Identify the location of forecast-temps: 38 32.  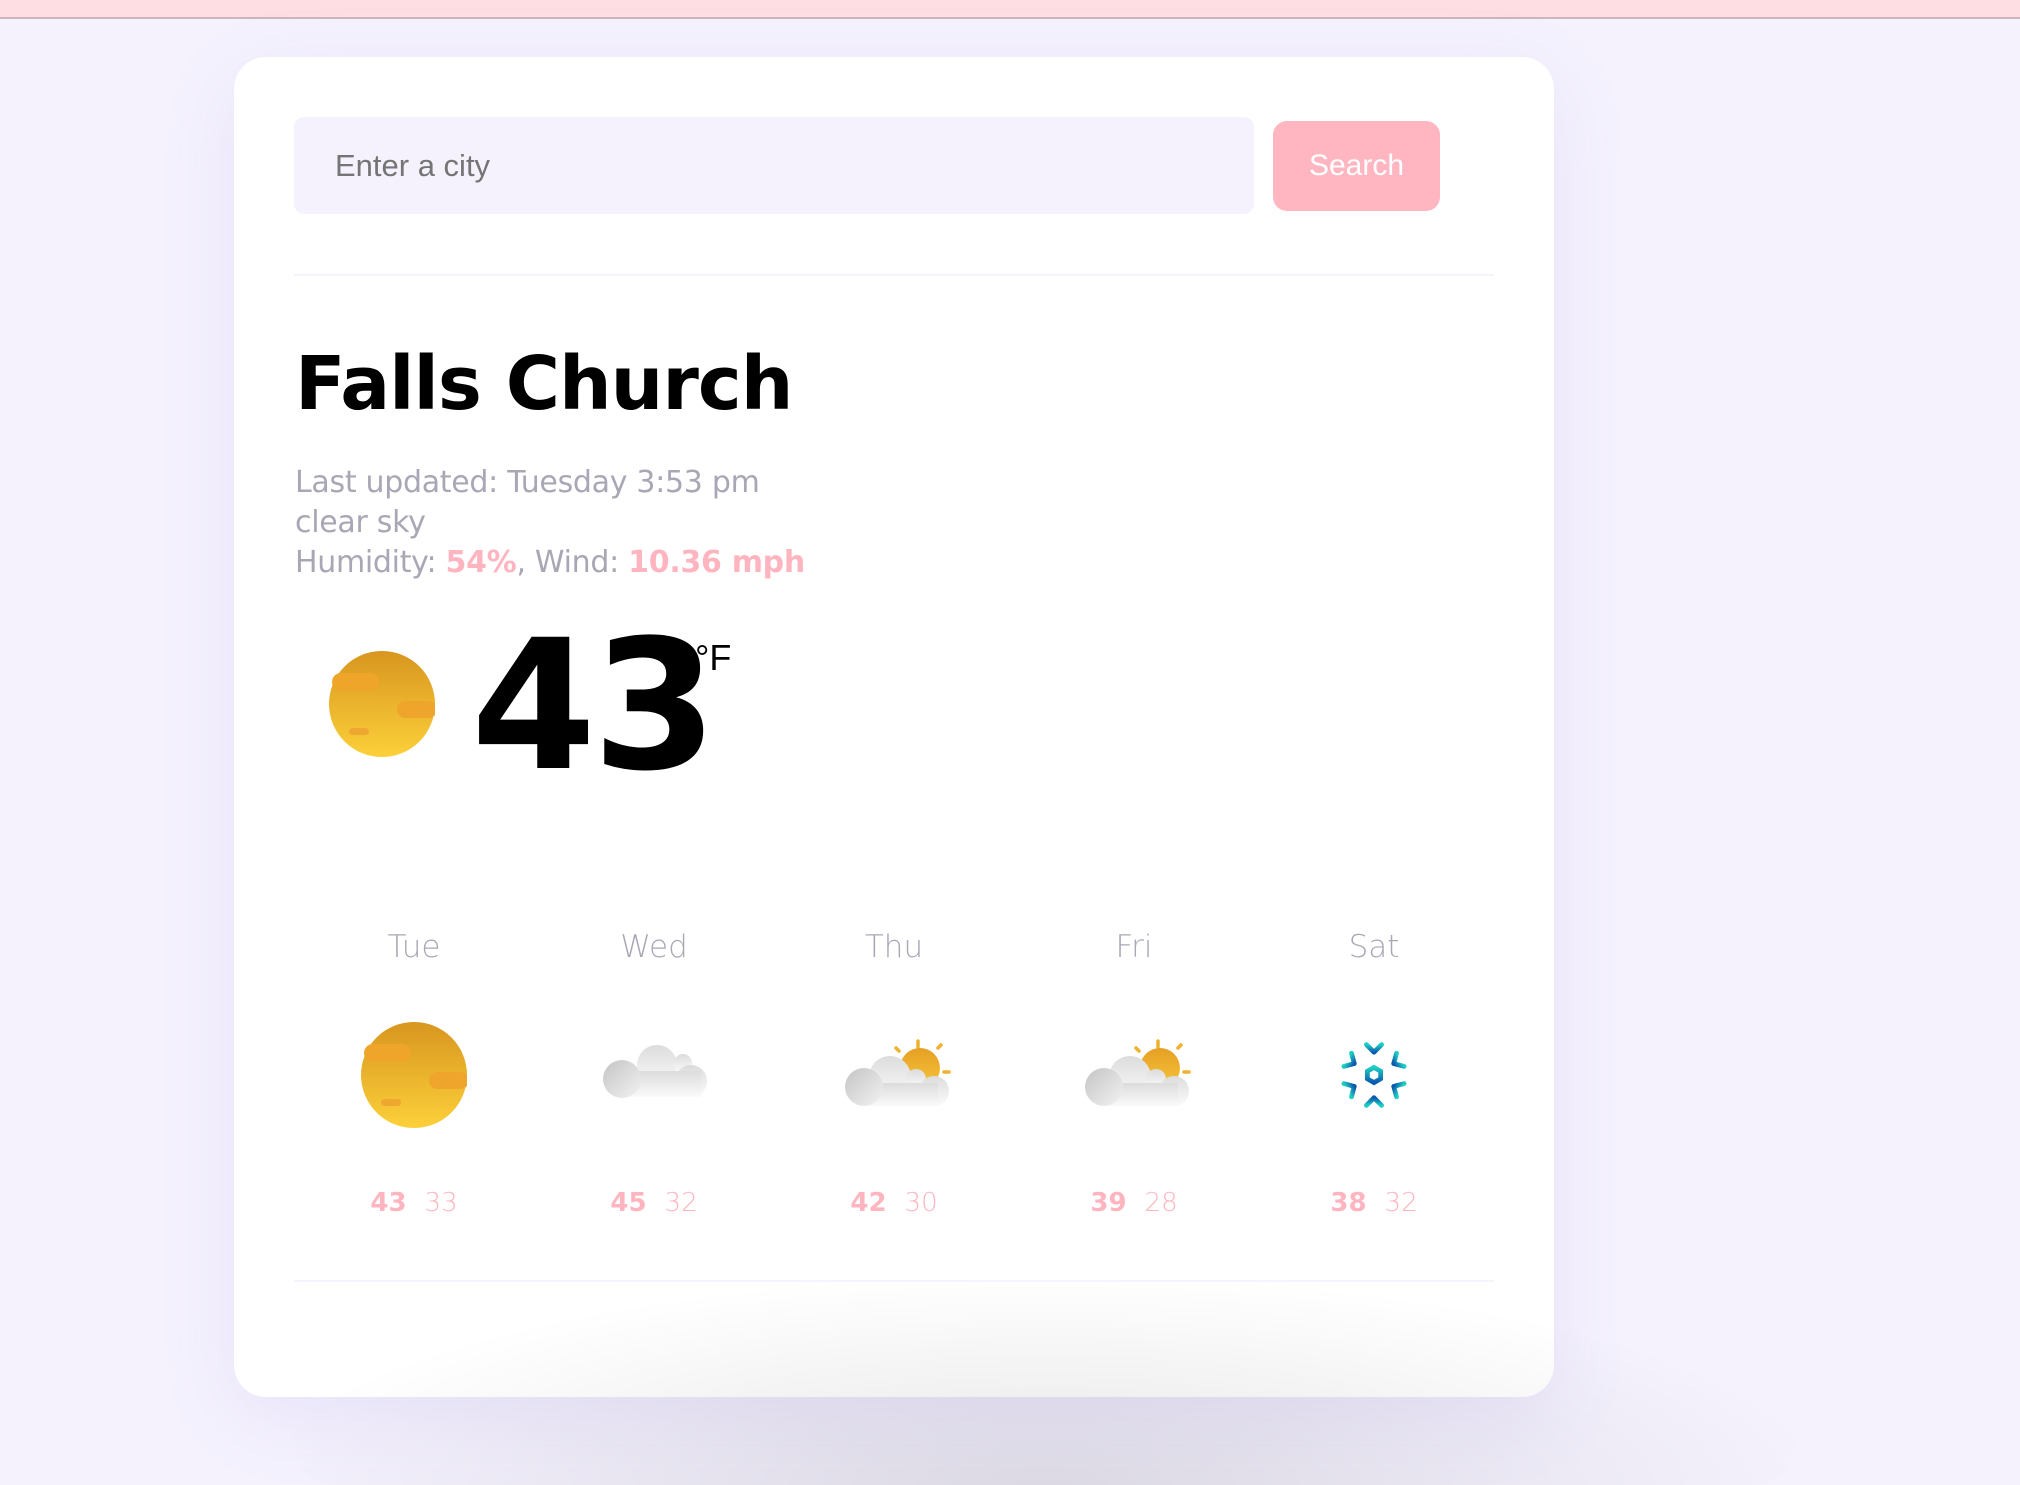
(1374, 1203).